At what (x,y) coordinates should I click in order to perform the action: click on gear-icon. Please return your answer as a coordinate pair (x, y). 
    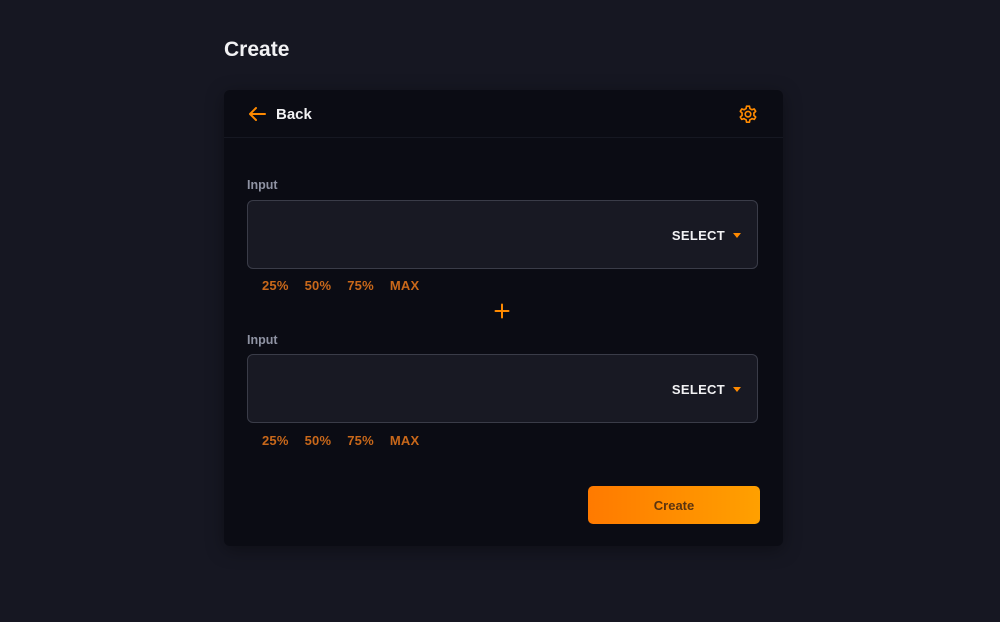
    Looking at the image, I should click on (748, 117).